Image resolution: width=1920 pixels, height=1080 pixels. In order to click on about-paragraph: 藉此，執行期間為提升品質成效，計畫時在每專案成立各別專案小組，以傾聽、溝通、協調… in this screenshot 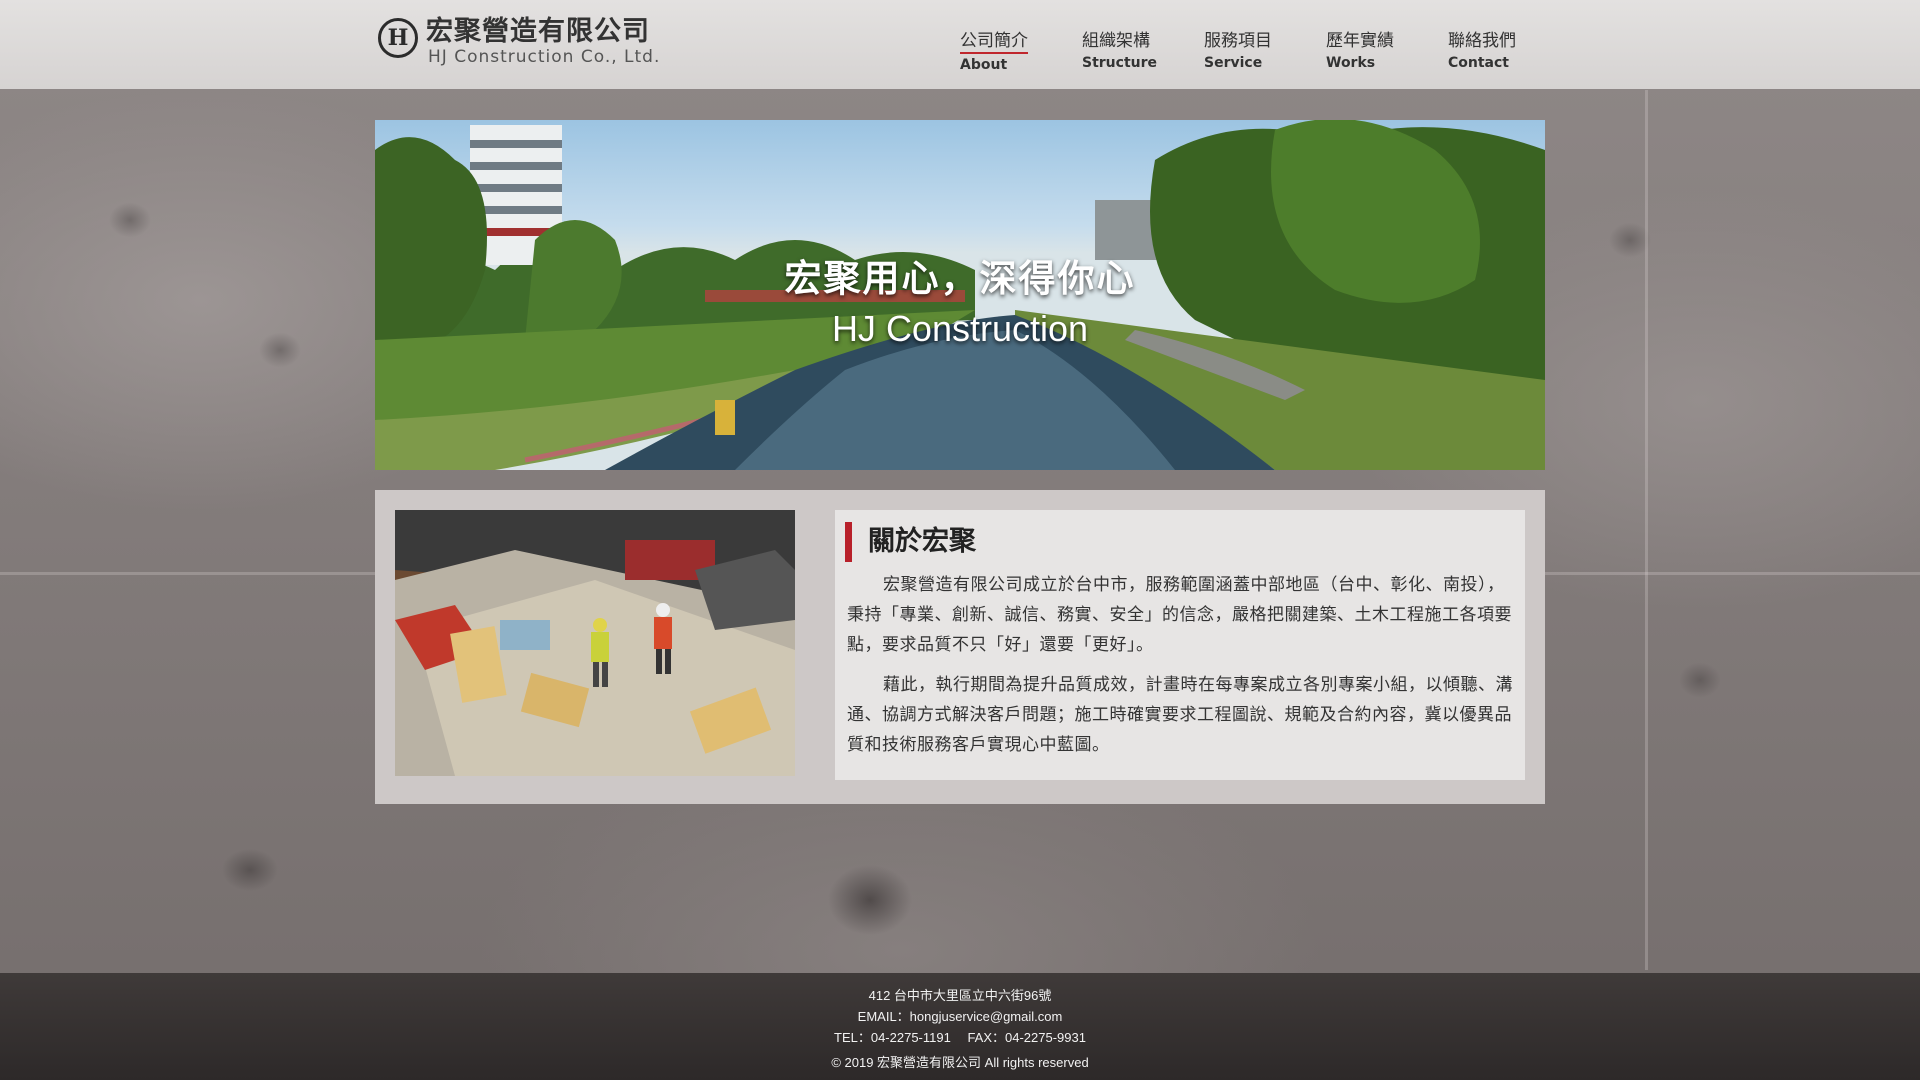, I will do `click(1180, 715)`.